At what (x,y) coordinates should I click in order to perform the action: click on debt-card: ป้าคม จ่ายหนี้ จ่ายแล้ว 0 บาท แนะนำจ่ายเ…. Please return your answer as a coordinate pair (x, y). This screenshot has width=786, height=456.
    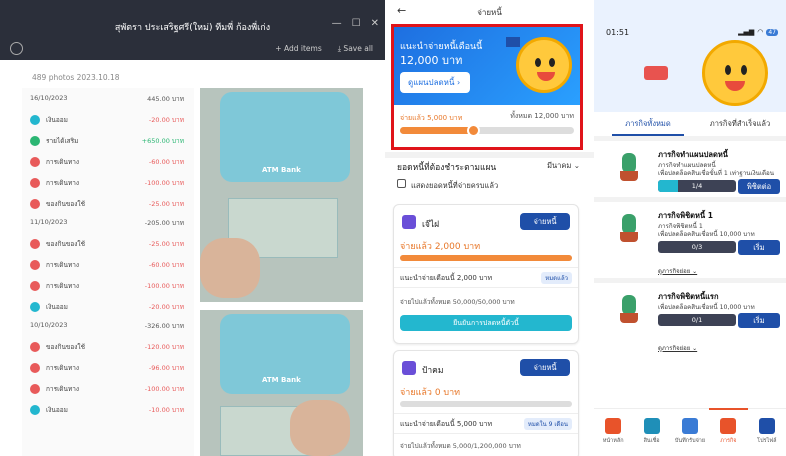
    Looking at the image, I should click on (486, 403).